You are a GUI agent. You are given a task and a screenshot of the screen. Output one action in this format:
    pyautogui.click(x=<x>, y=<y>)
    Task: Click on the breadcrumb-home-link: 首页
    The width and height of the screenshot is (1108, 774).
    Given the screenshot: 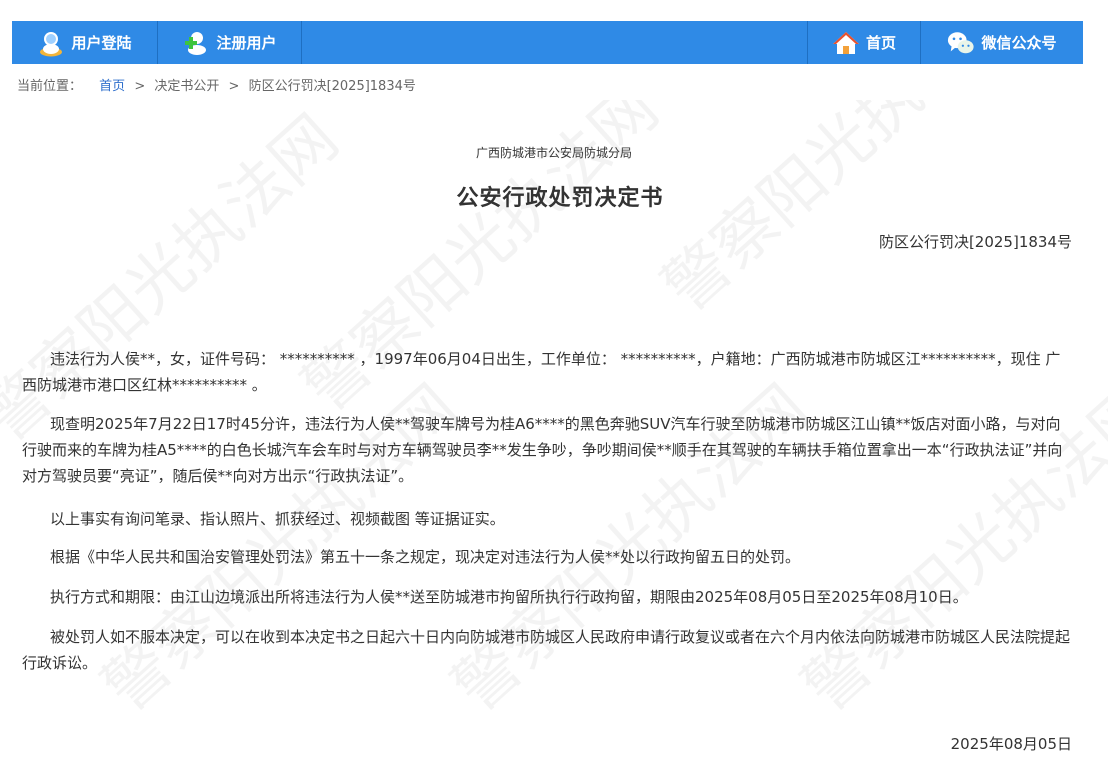 What is the action you would take?
    pyautogui.click(x=112, y=86)
    